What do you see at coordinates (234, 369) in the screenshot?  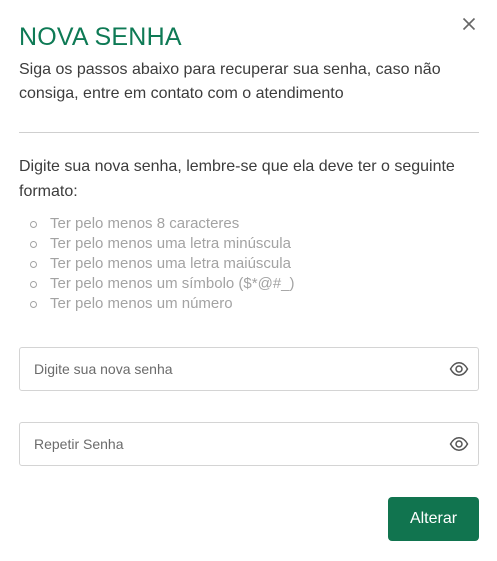 I see `new-password-input` at bounding box center [234, 369].